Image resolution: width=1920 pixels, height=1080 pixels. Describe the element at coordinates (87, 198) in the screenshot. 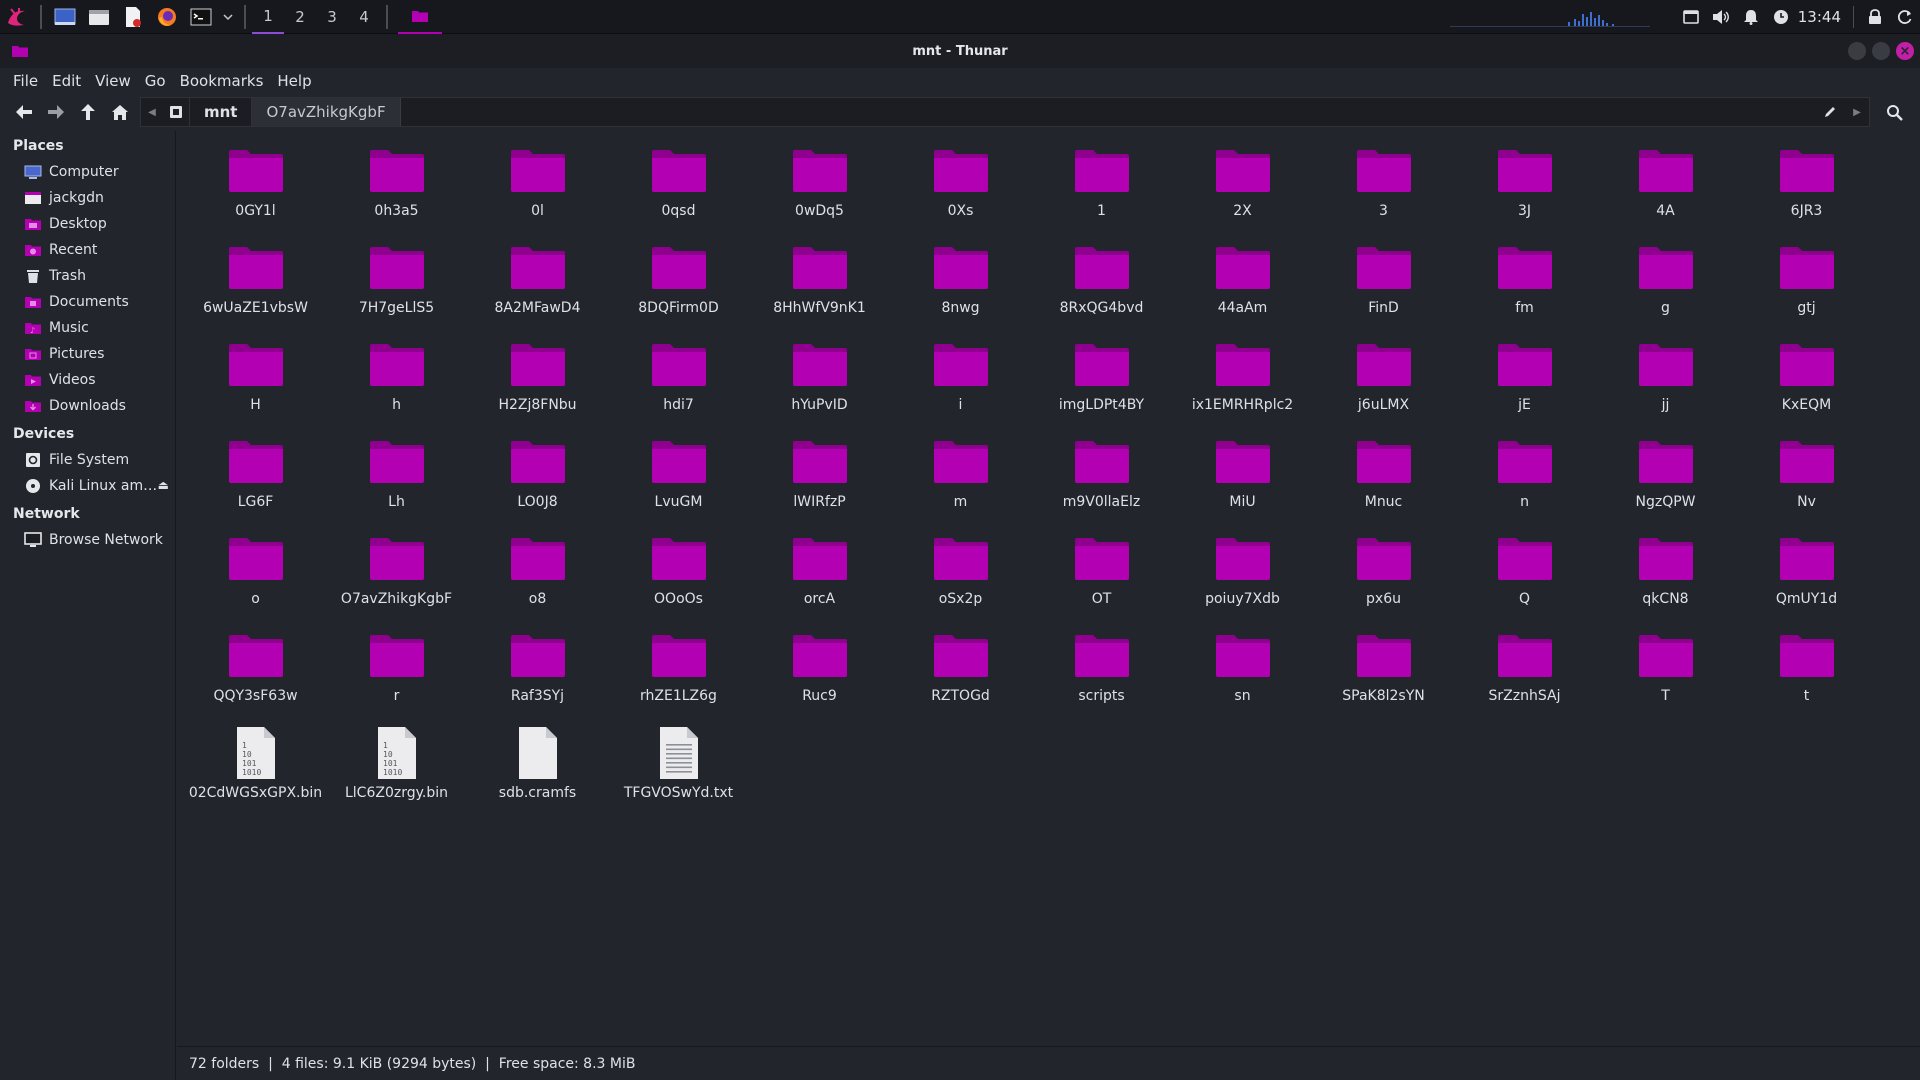

I see `sidebar-item-jackgdn: jackgdn` at that location.